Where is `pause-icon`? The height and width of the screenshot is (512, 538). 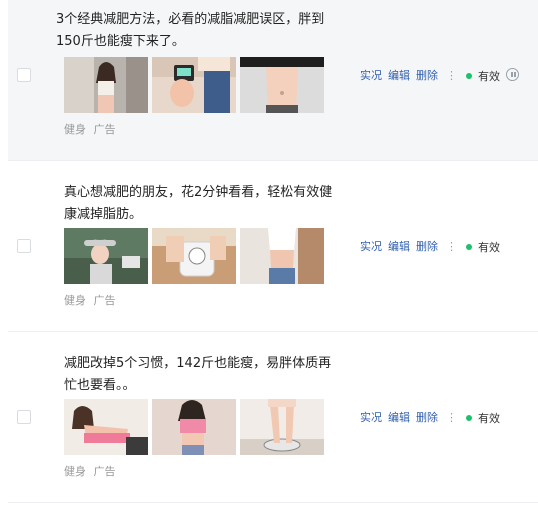
pause-icon is located at coordinates (512, 74).